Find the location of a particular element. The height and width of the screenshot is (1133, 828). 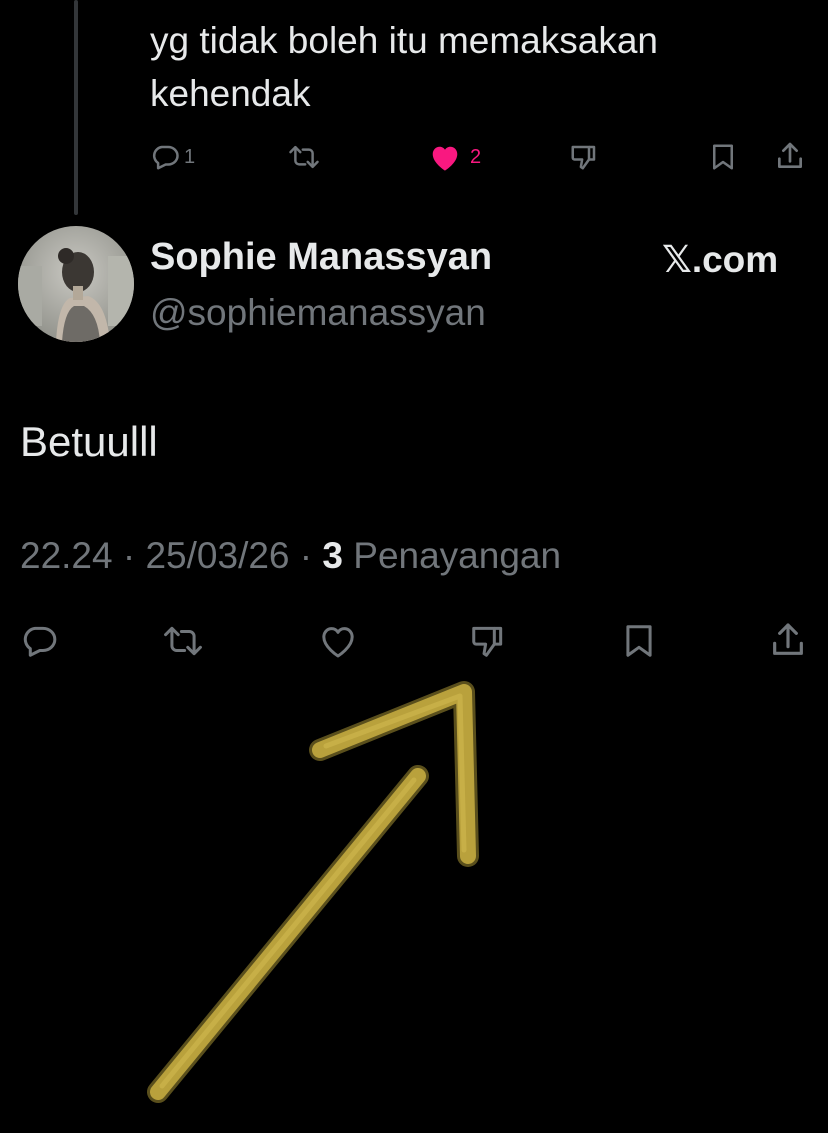

bookmark-button is located at coordinates (639, 641).